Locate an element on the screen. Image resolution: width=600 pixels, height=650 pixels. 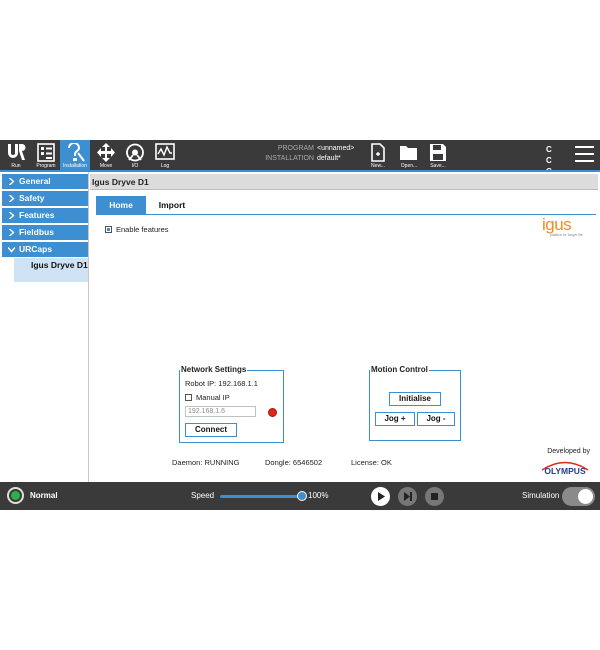
new-file-icon is located at coordinates (378, 152).